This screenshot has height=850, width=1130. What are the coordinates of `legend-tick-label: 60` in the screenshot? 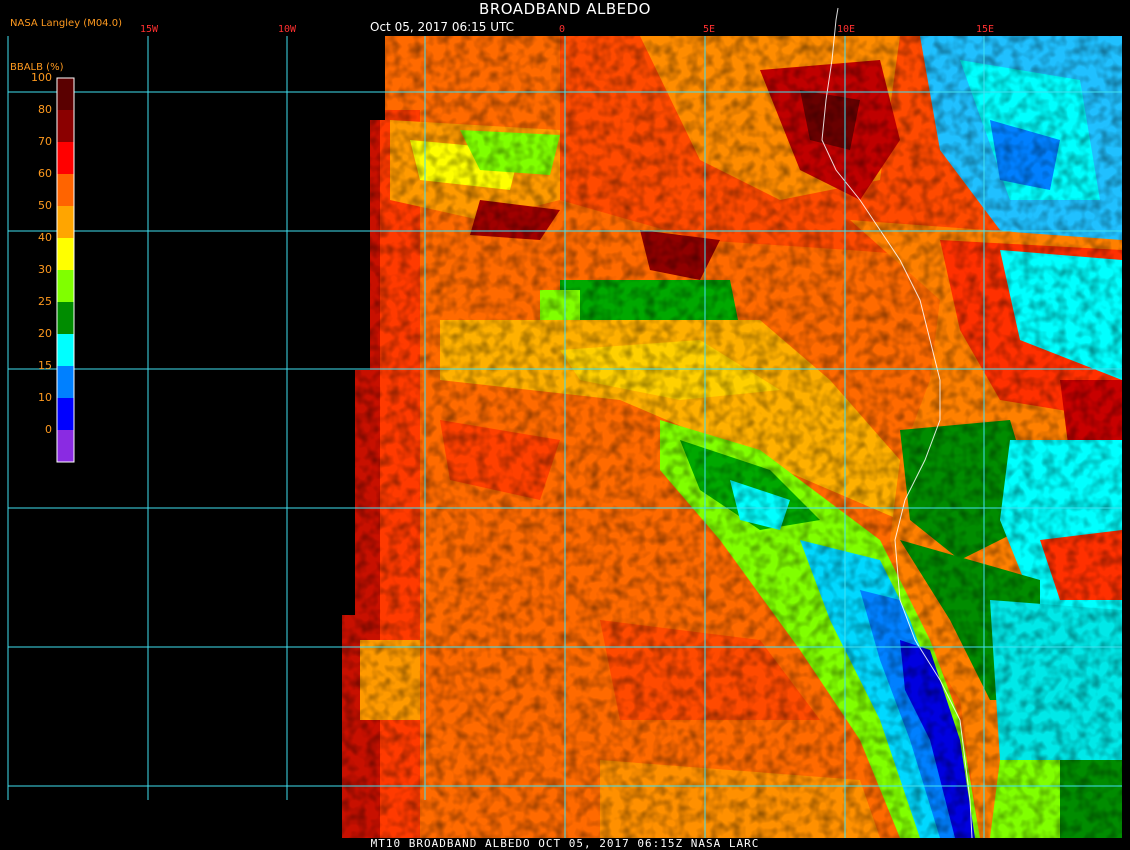 It's located at (45, 173).